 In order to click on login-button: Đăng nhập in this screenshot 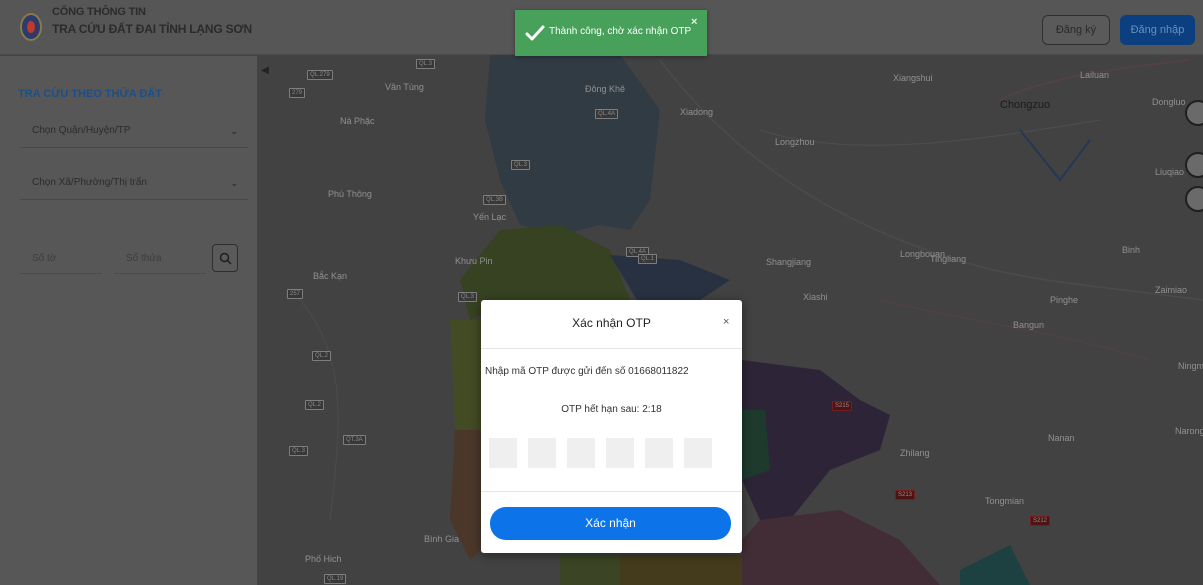, I will do `click(1157, 30)`.